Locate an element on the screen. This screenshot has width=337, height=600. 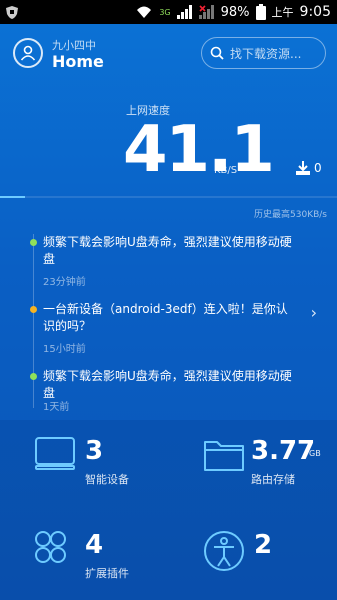
tile-count: 4 is located at coordinates (94, 545).